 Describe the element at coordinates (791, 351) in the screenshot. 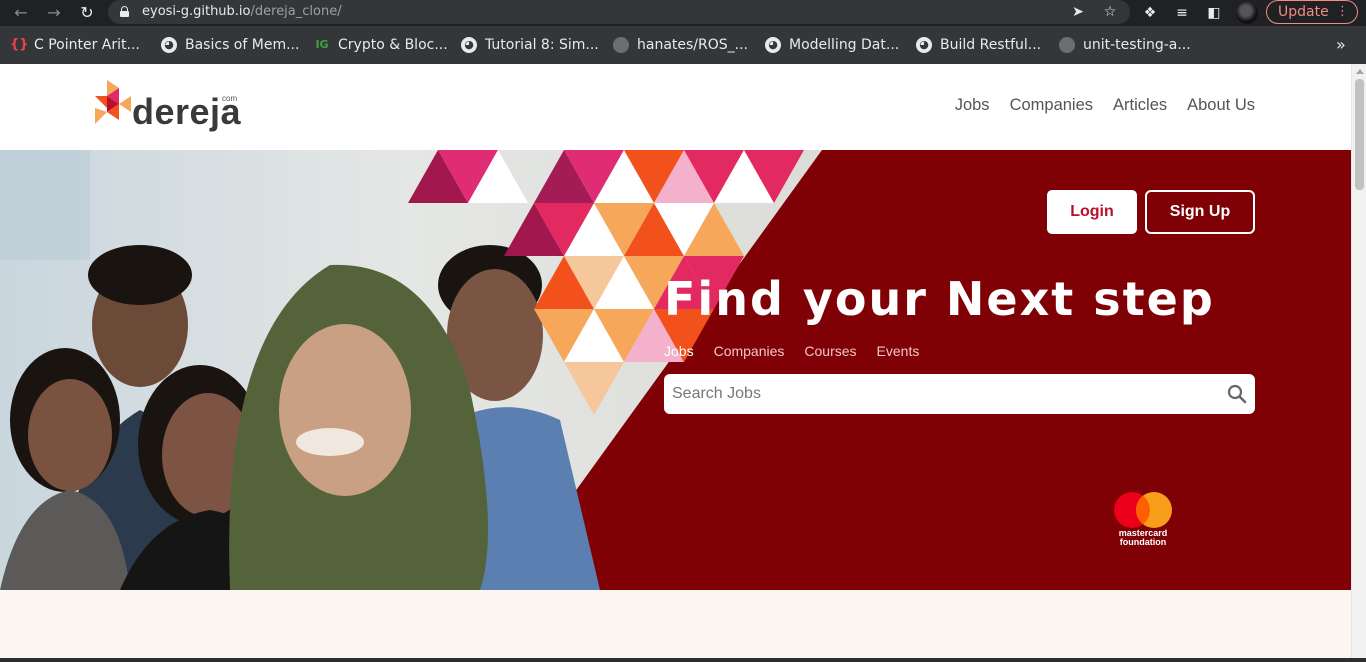

I see `search-tabs: Jobs Companies Courses Events` at that location.